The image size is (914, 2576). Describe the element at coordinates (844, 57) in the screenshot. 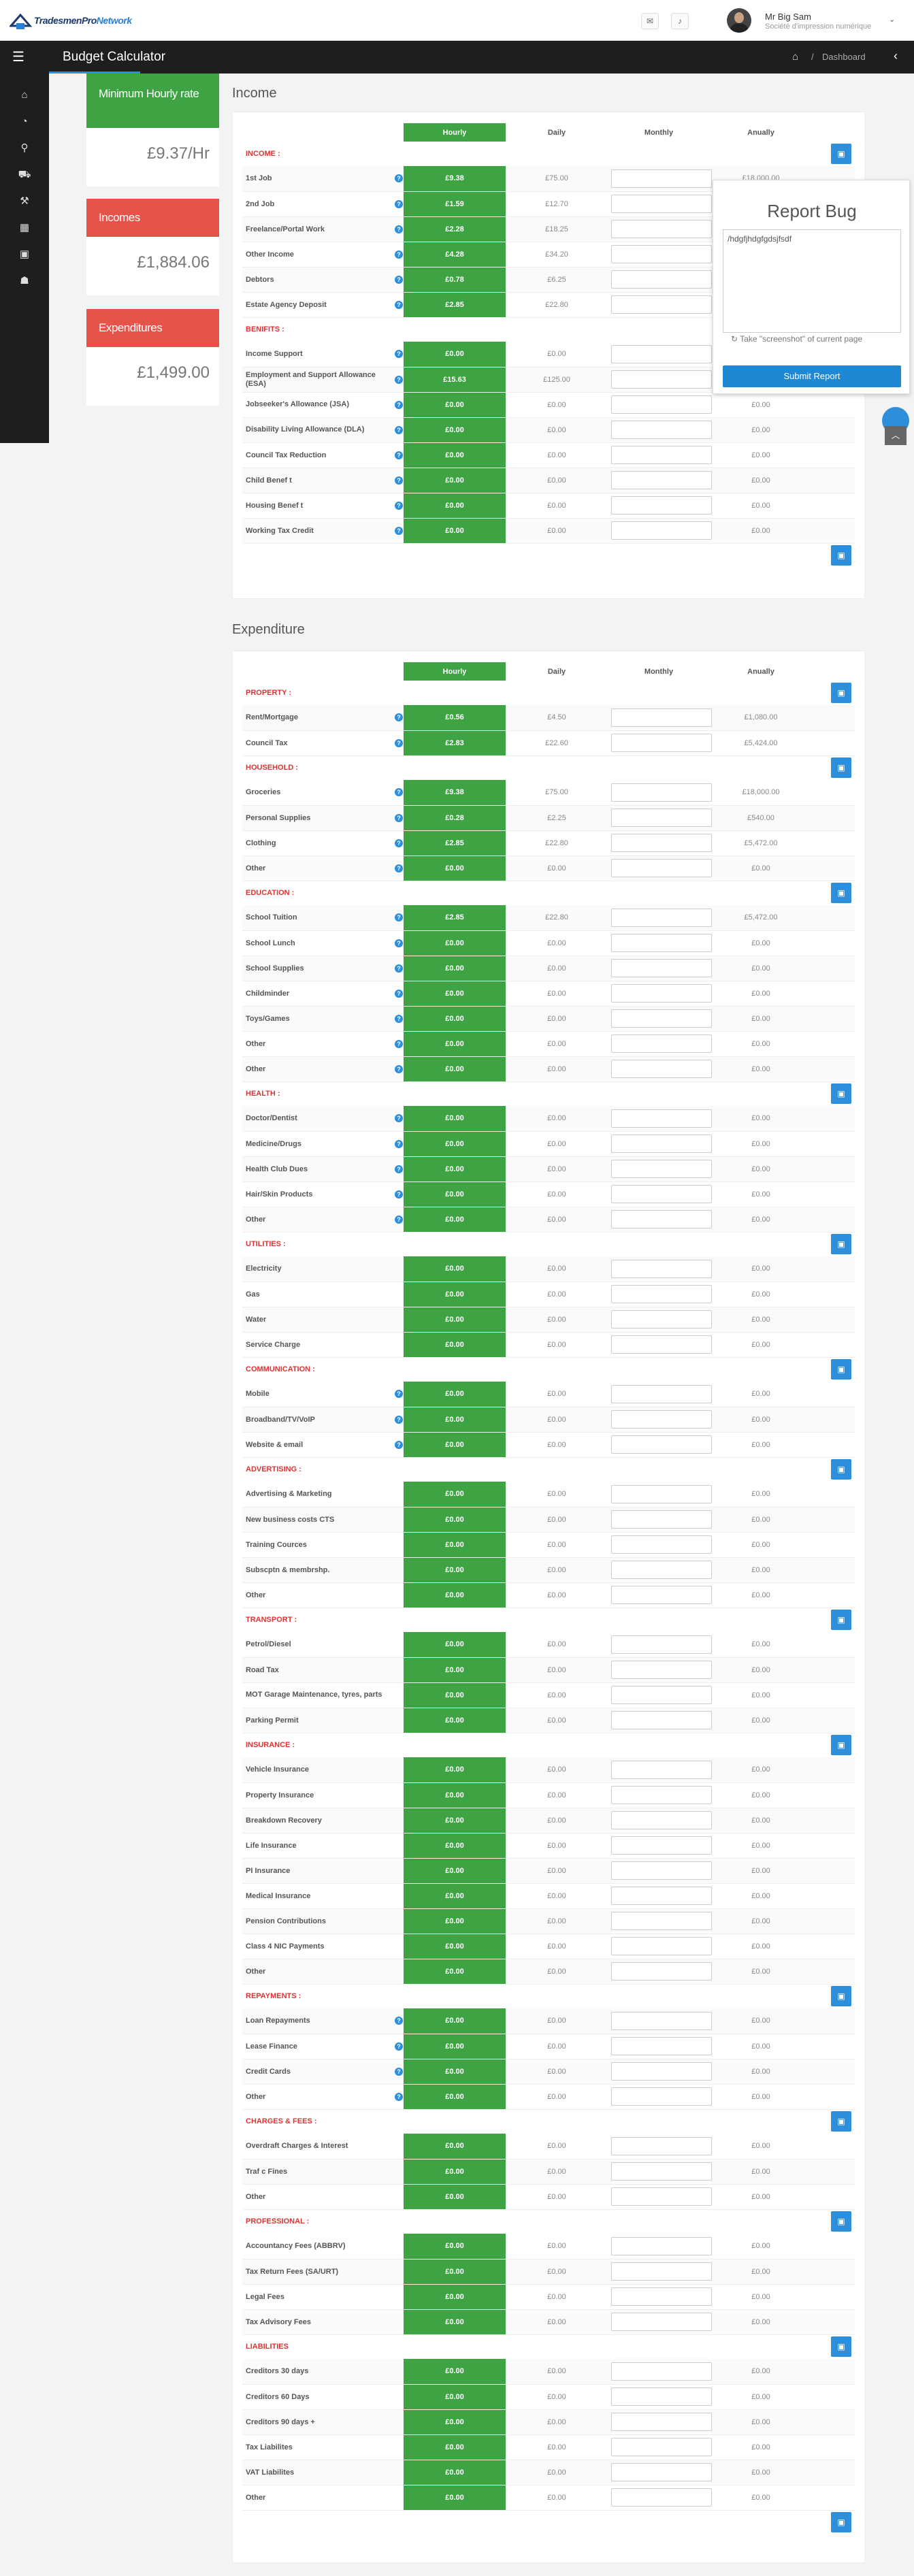

I see `breadcrumb: Dashboard` at that location.